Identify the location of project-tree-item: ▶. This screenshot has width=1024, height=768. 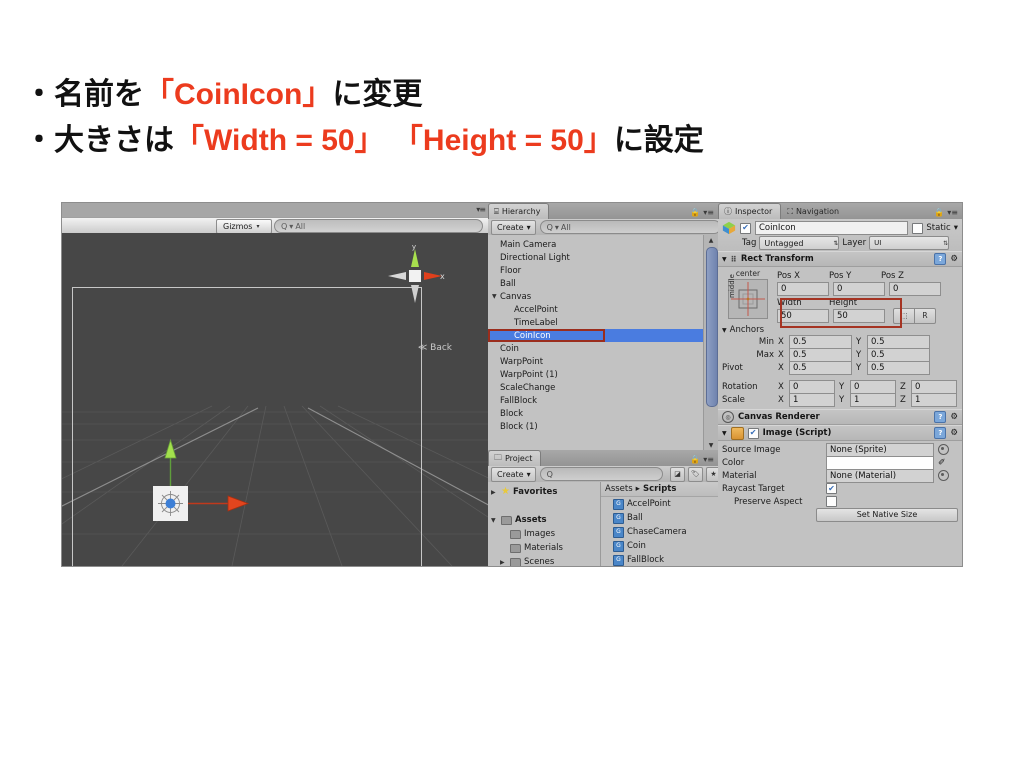
(544, 506).